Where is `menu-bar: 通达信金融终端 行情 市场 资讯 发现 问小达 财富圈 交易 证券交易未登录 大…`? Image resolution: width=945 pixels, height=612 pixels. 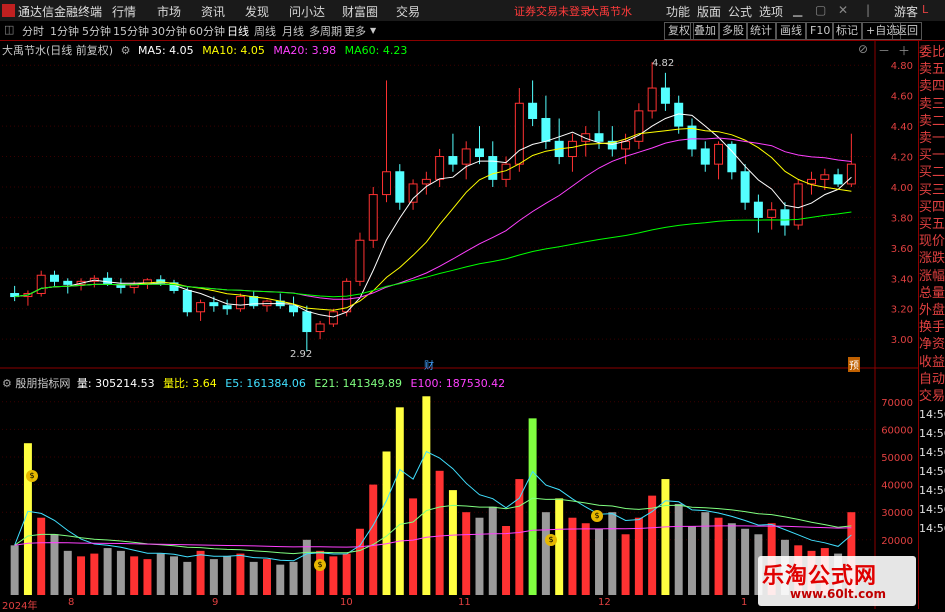
menu-bar: 通达信金融终端 行情 市场 资讯 发现 问小达 财富圈 交易 证券交易未登录 大… is located at coordinates (472, 11).